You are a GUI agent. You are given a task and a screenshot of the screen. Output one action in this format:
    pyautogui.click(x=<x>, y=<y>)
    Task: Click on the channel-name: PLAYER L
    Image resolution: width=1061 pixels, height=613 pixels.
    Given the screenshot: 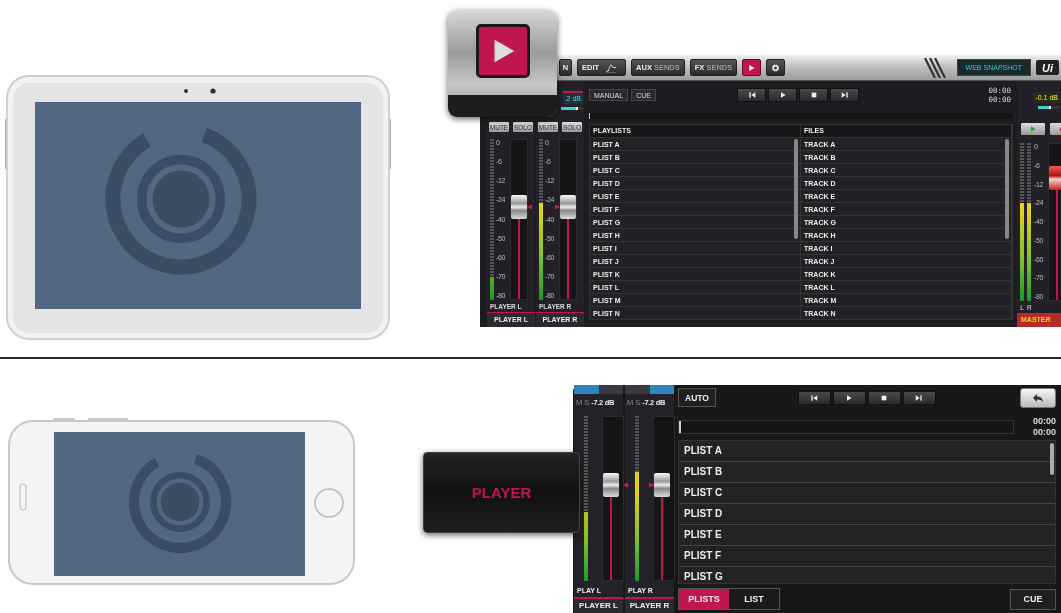 What is the action you would take?
    pyautogui.click(x=598, y=605)
    